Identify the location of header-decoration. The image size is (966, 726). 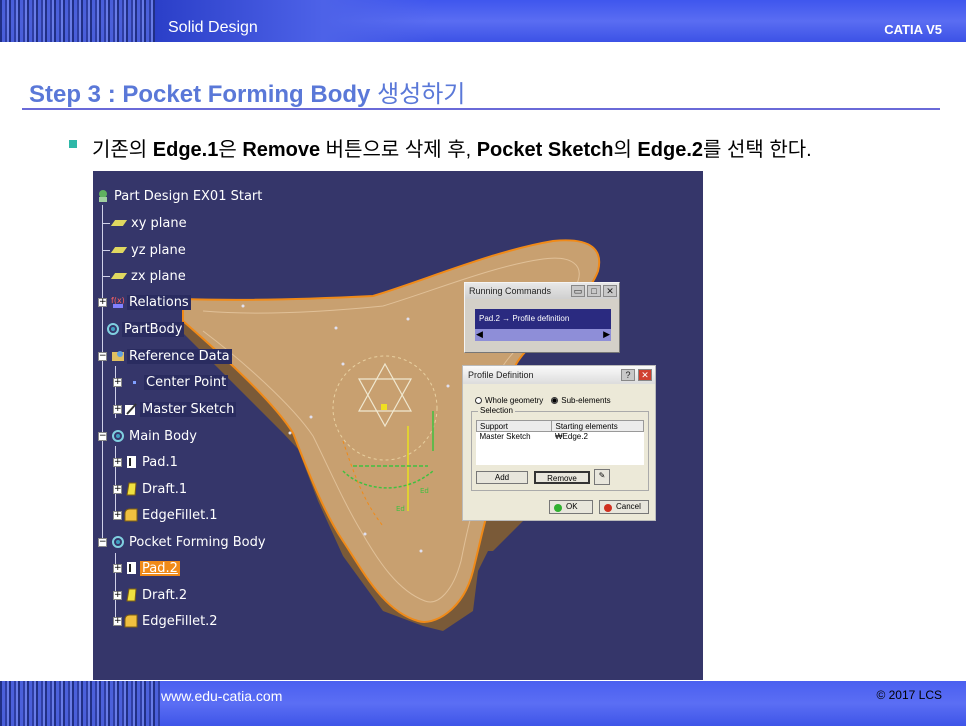
(77, 21).